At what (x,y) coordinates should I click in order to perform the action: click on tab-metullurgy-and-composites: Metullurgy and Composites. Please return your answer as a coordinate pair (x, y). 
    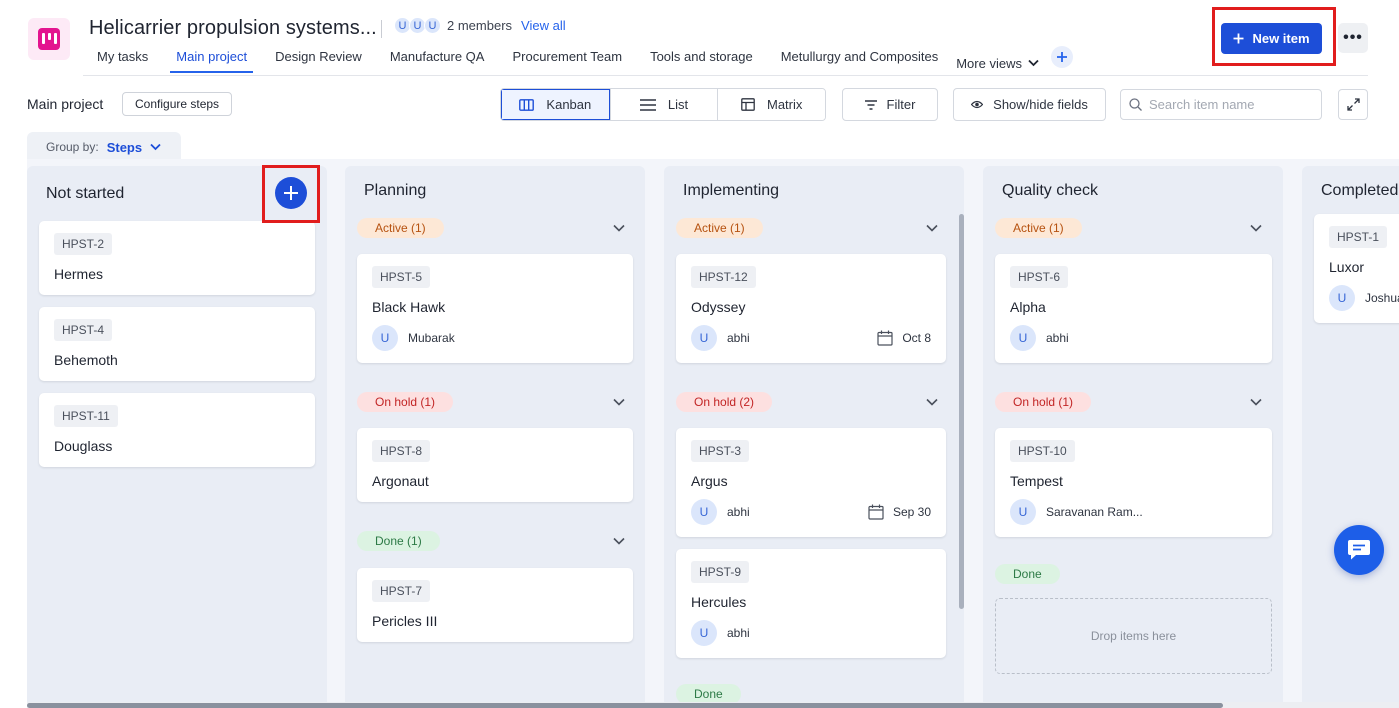
    Looking at the image, I should click on (860, 61).